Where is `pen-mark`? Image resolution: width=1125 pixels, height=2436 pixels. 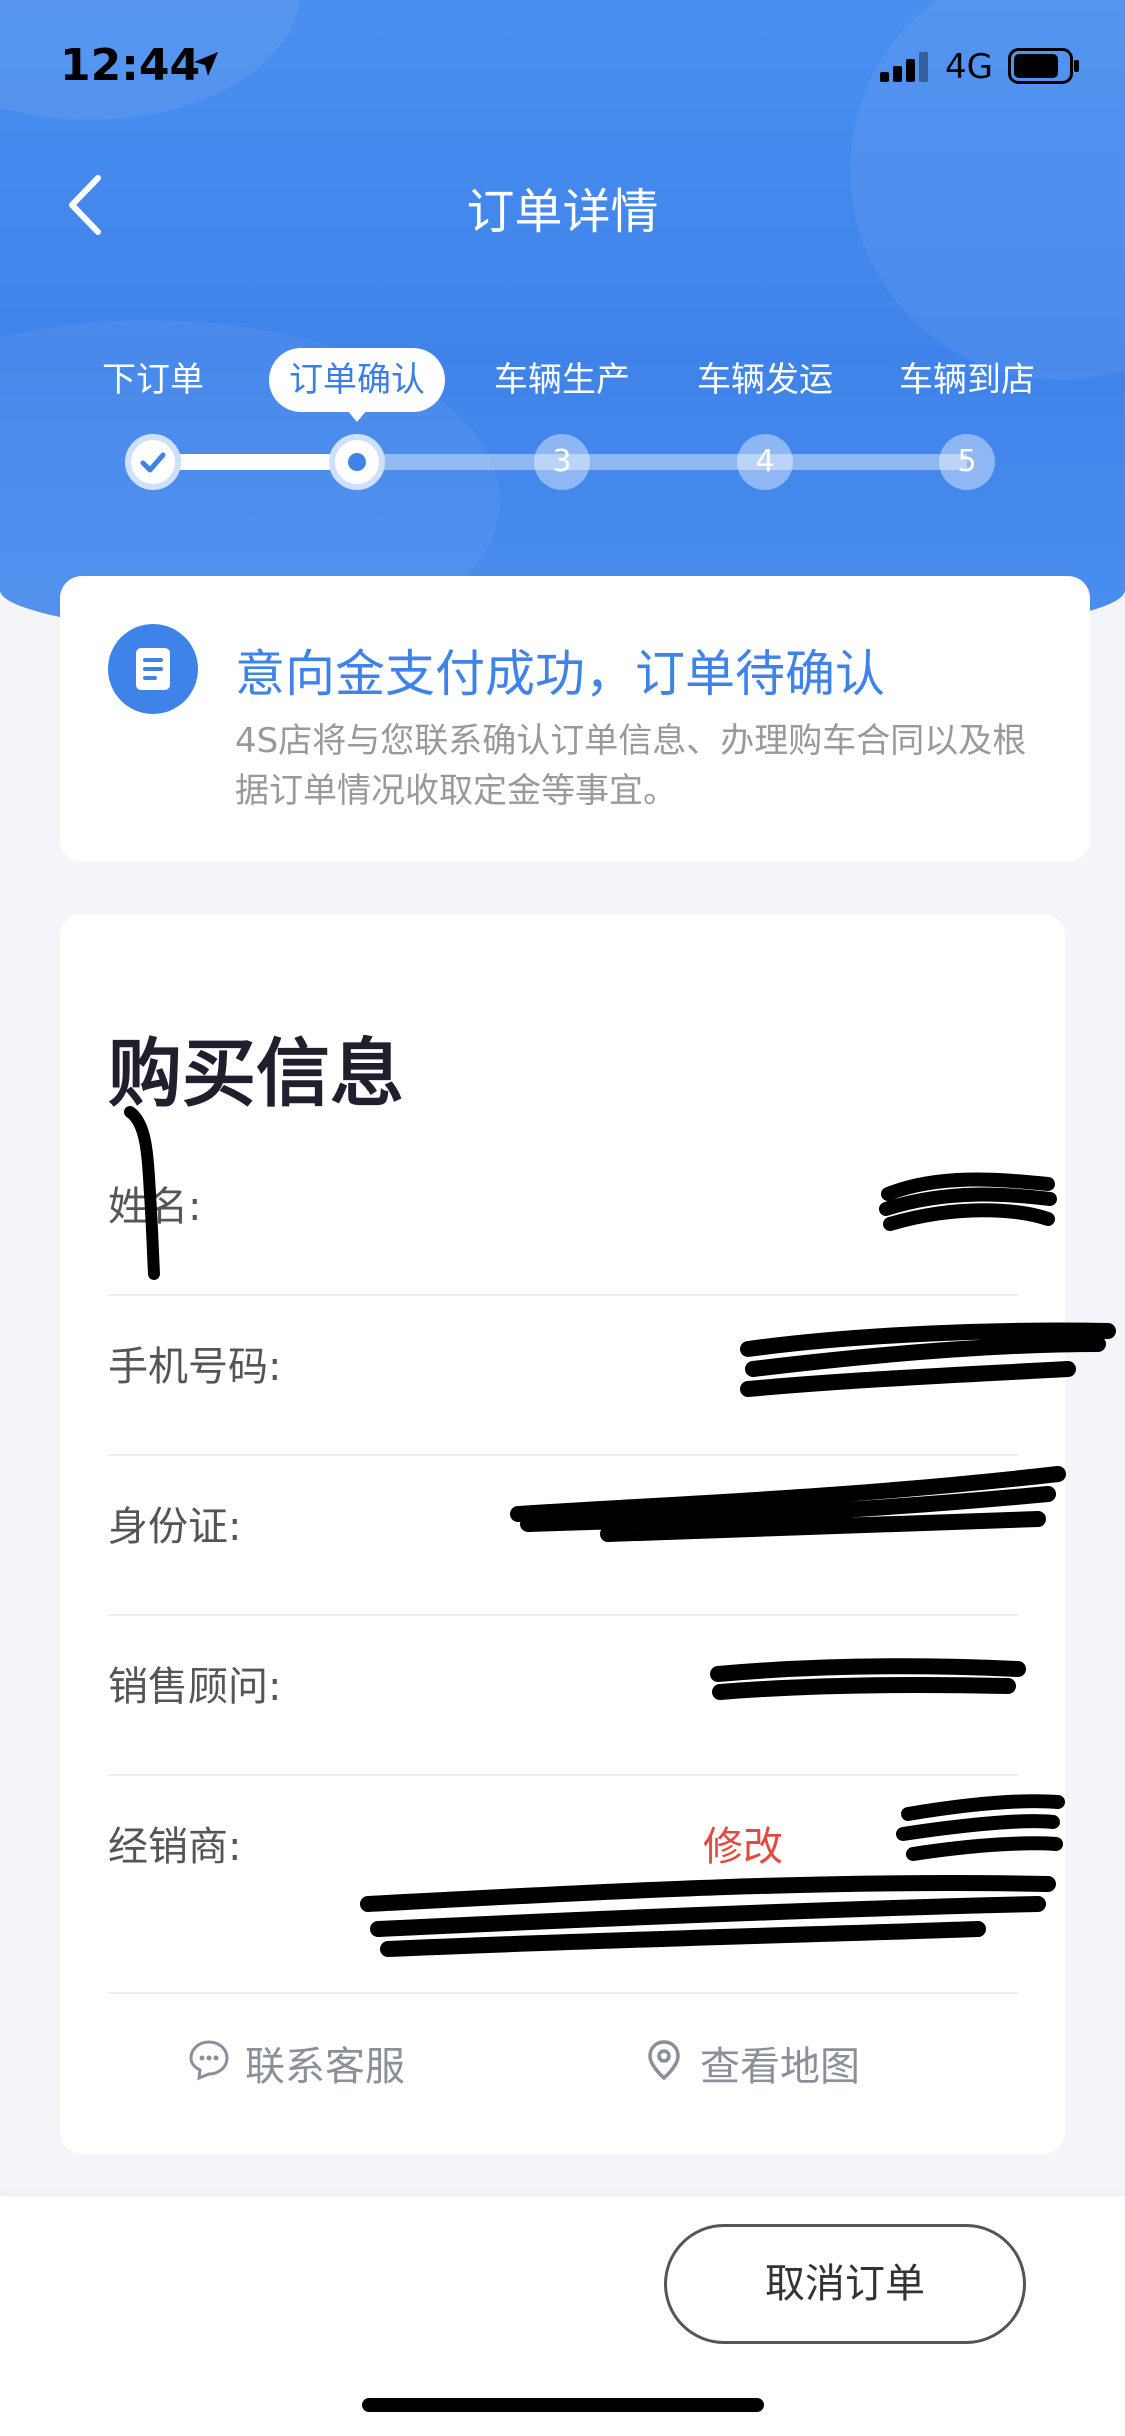 pen-mark is located at coordinates (142, 1193).